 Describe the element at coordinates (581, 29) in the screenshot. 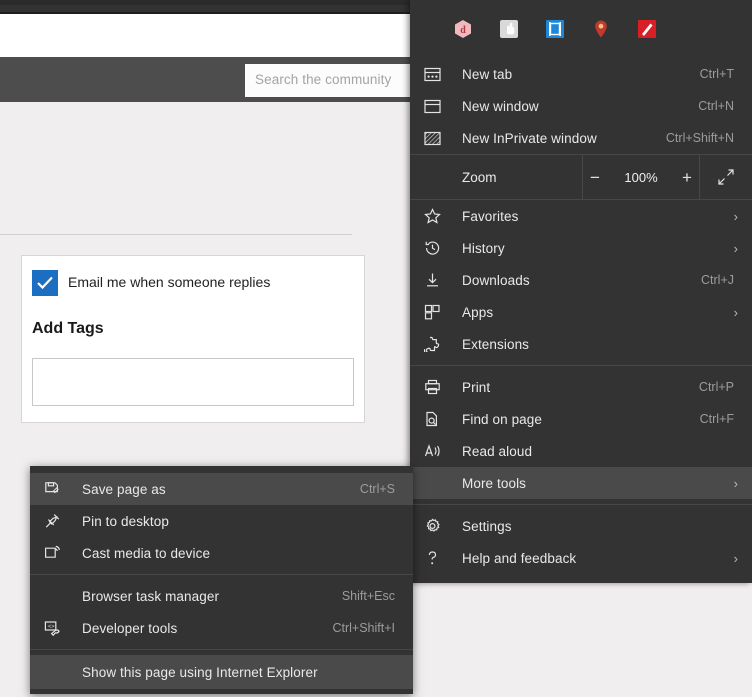

I see `extensions-toolbar: d` at that location.